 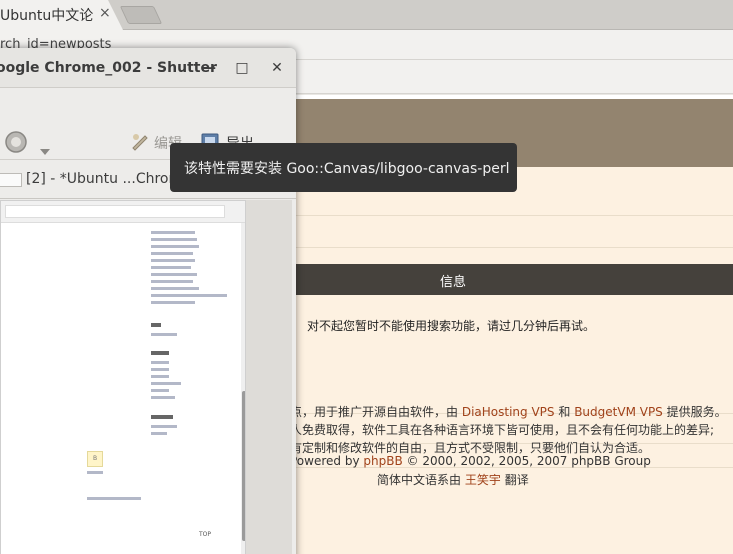 I want to click on minimize-button: —, so click(x=209, y=68).